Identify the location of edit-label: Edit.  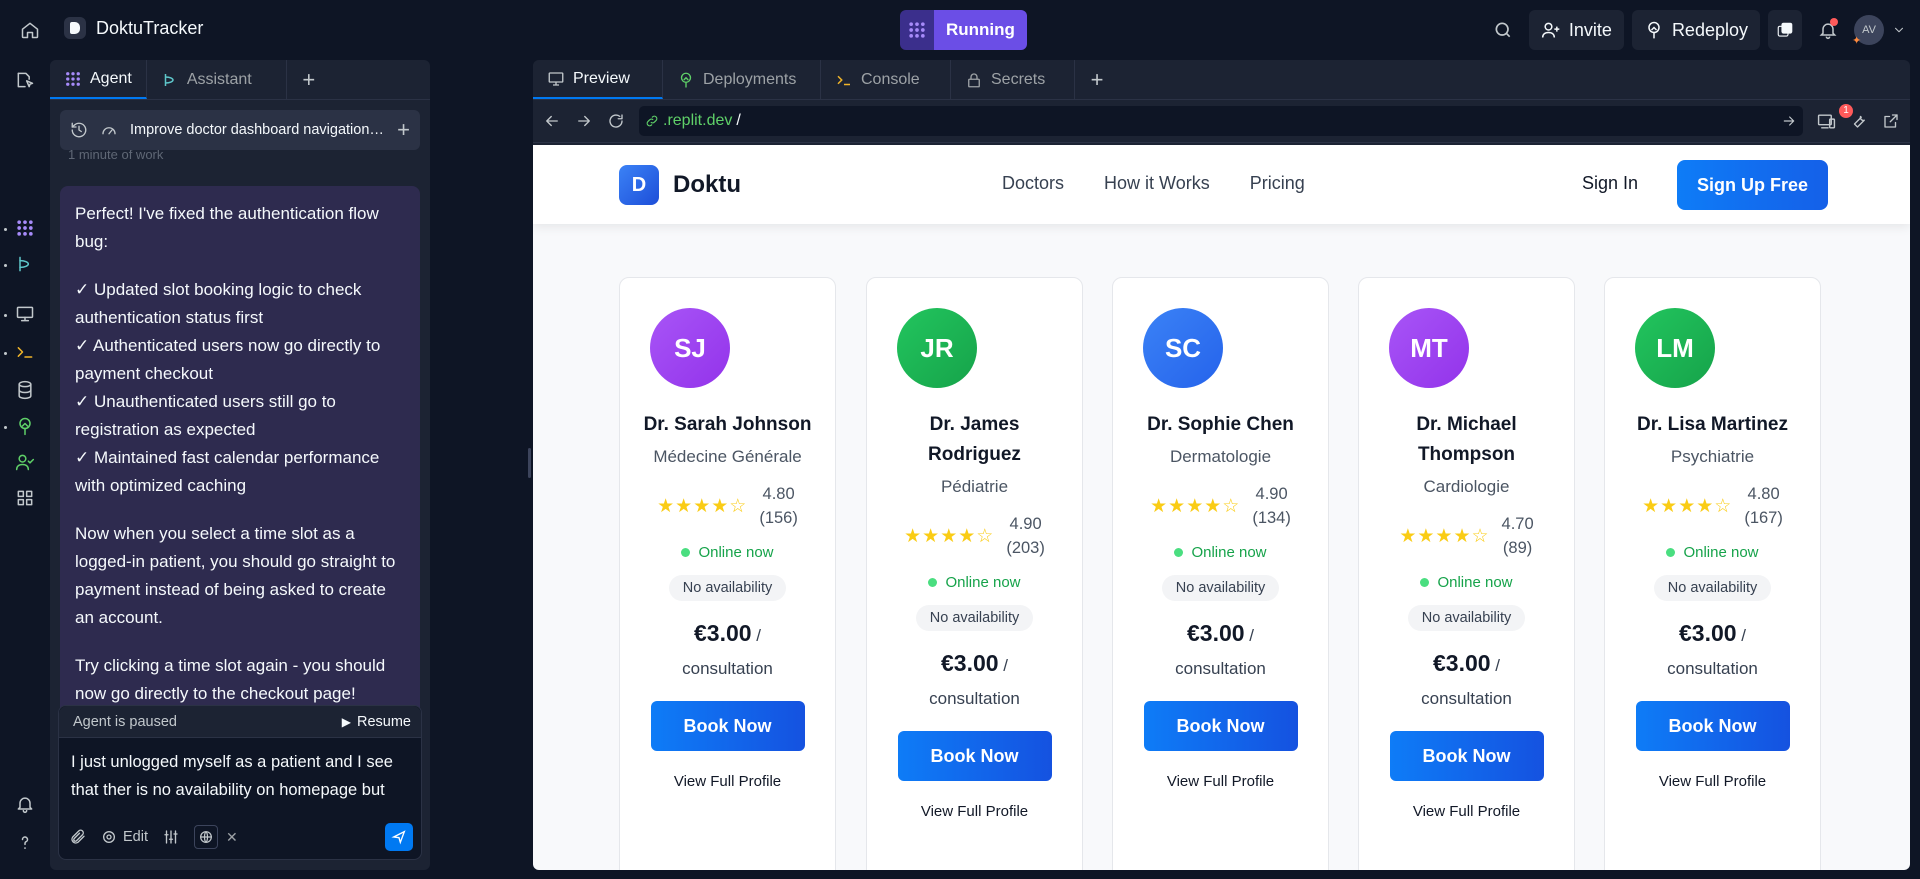
(135, 837).